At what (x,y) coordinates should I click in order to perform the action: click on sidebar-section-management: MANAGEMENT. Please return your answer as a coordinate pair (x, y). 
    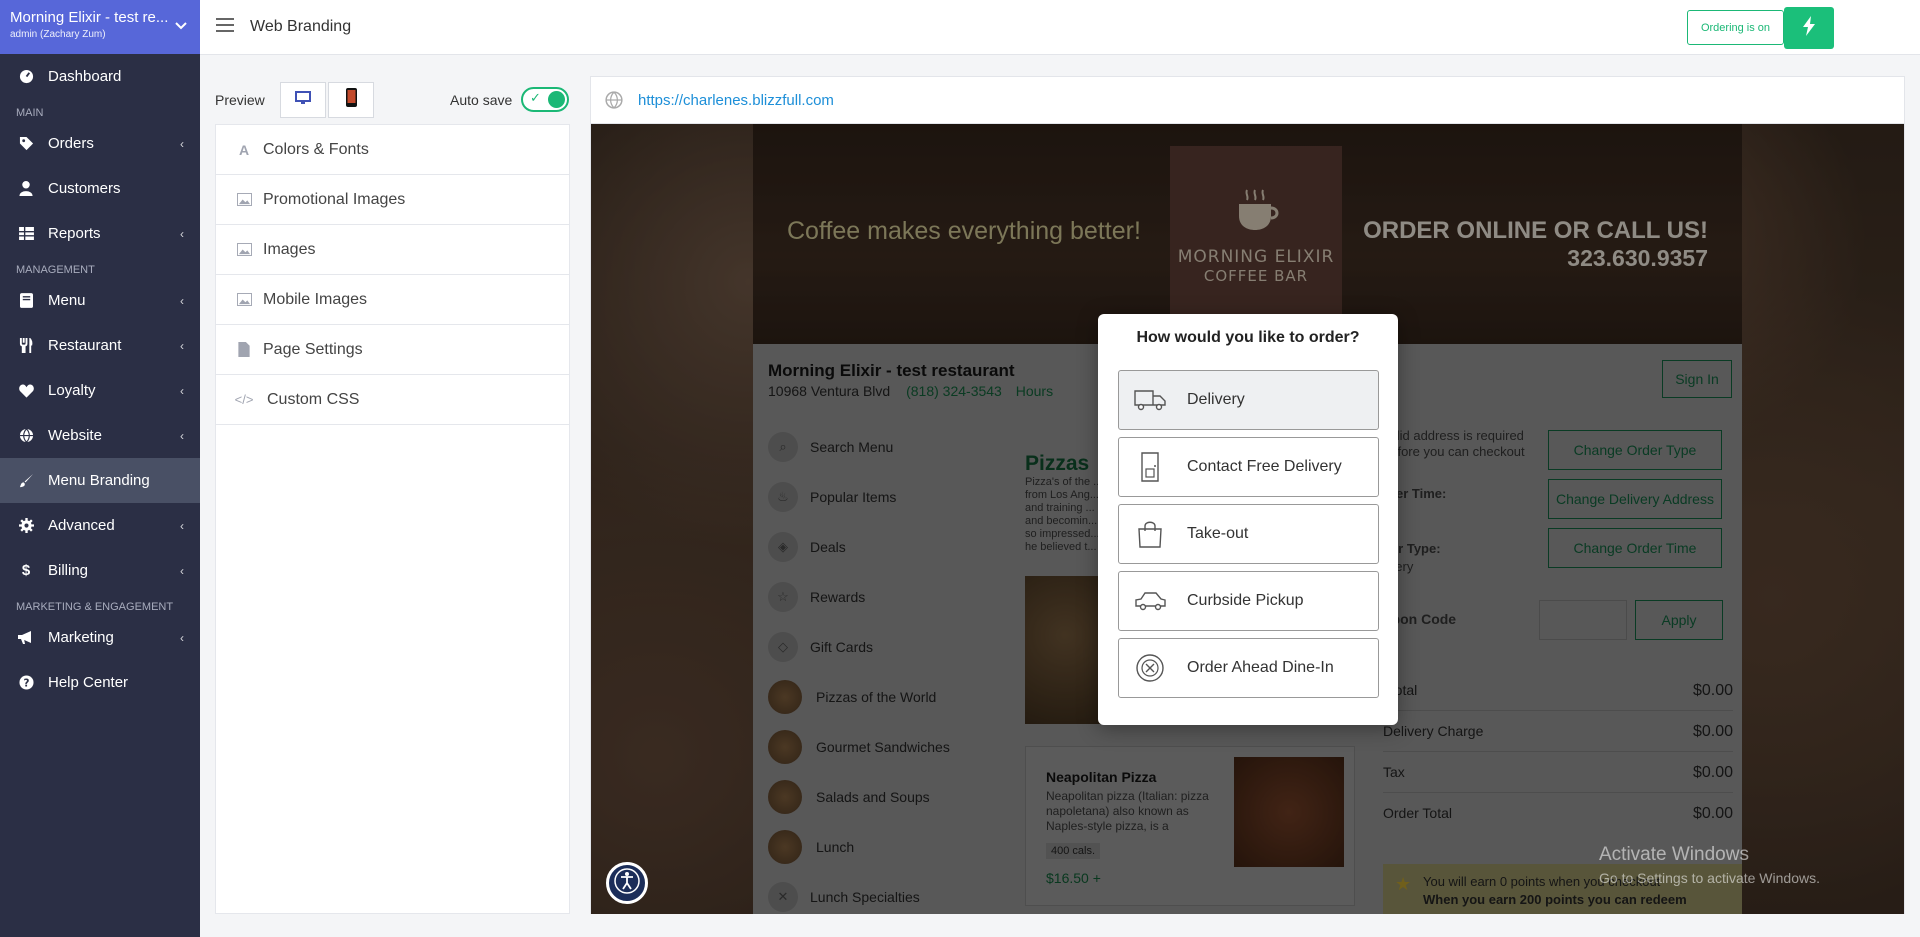
    Looking at the image, I should click on (55, 270).